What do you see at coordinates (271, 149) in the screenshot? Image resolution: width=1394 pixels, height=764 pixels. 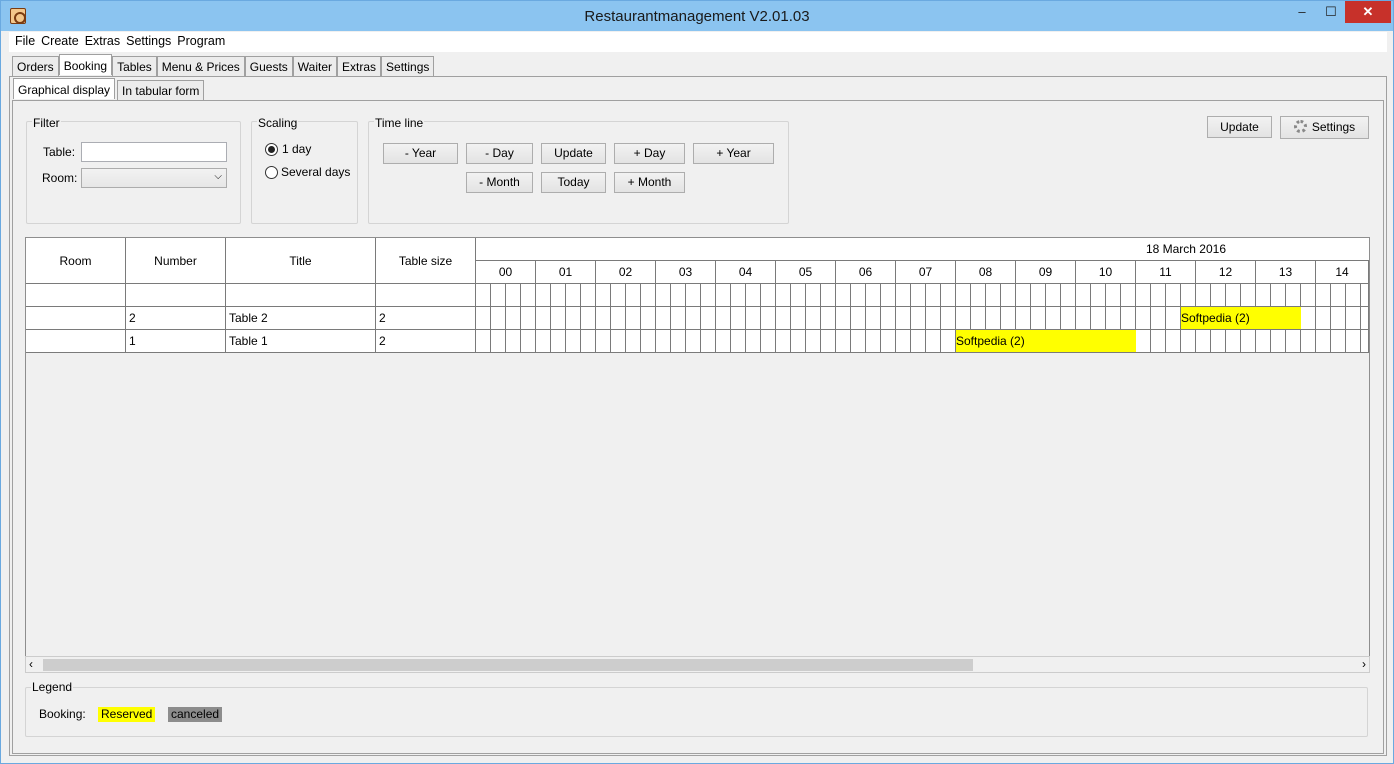 I see `scaling-1-day-radio` at bounding box center [271, 149].